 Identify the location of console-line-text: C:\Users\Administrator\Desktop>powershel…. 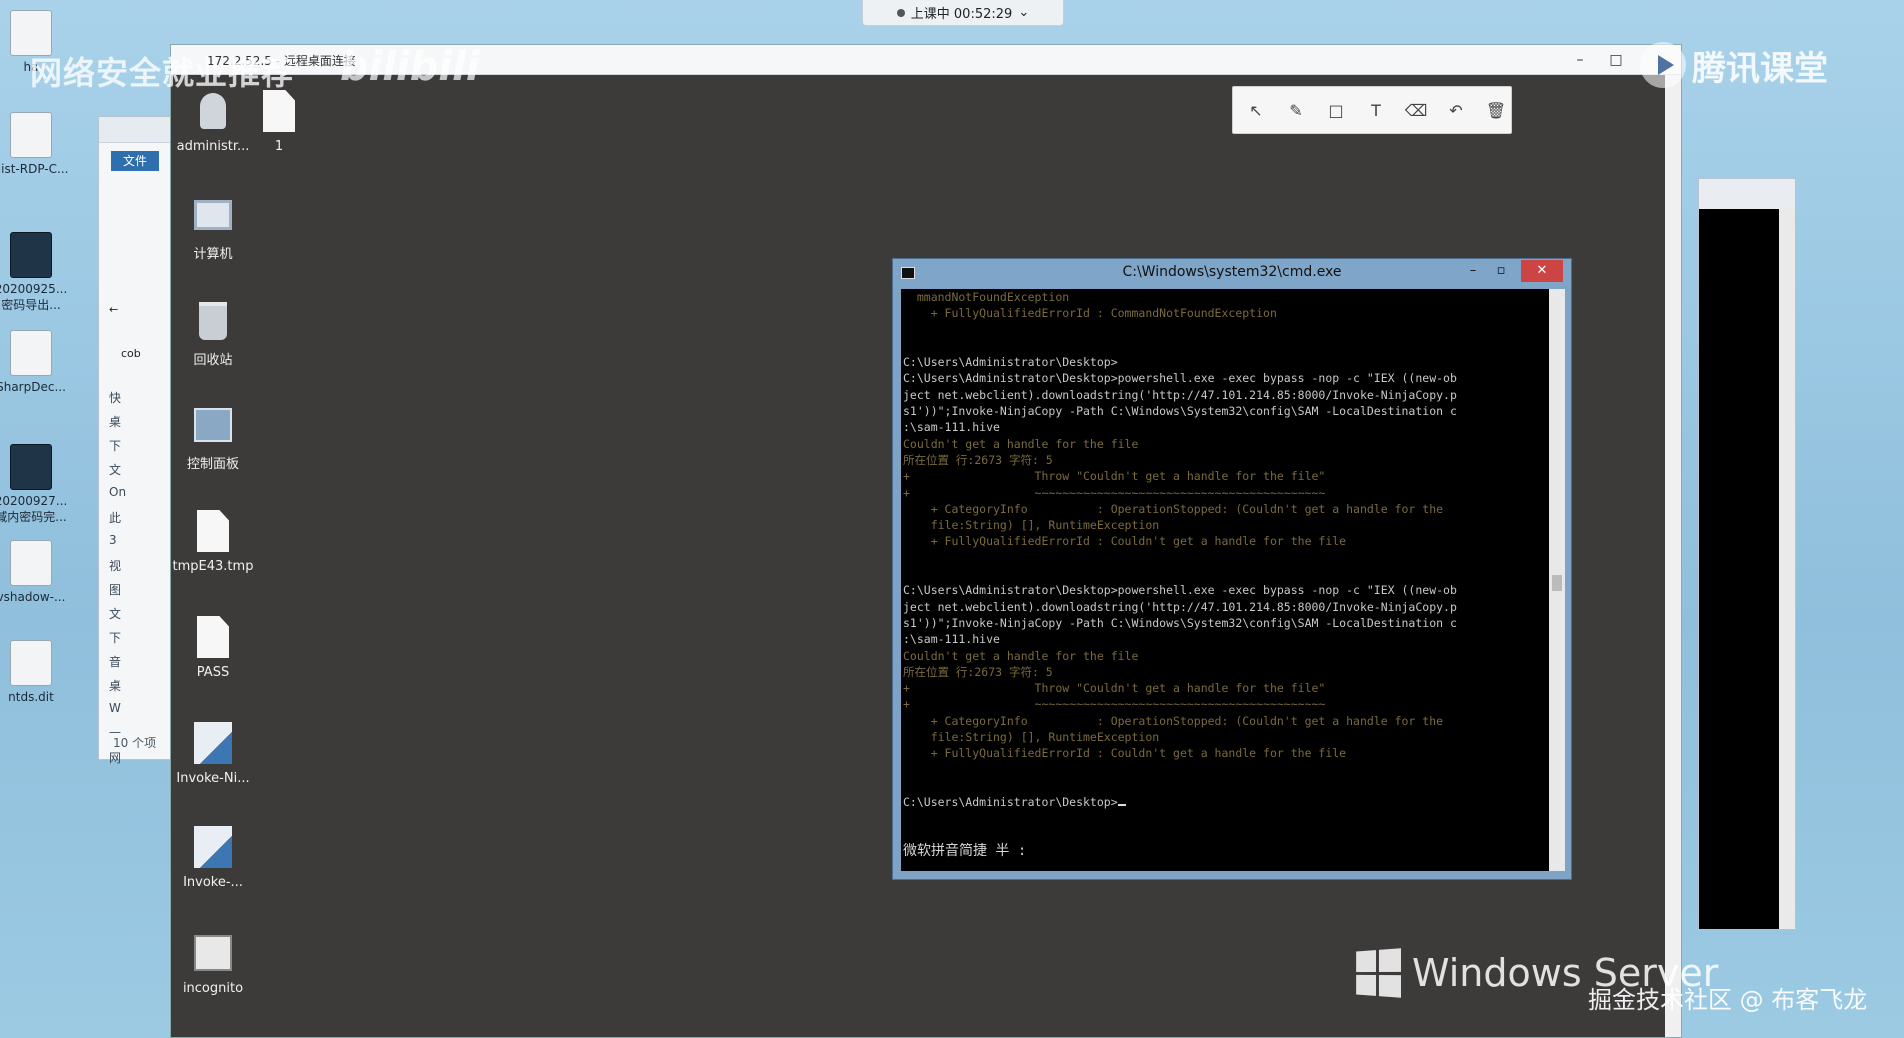
(1180, 590).